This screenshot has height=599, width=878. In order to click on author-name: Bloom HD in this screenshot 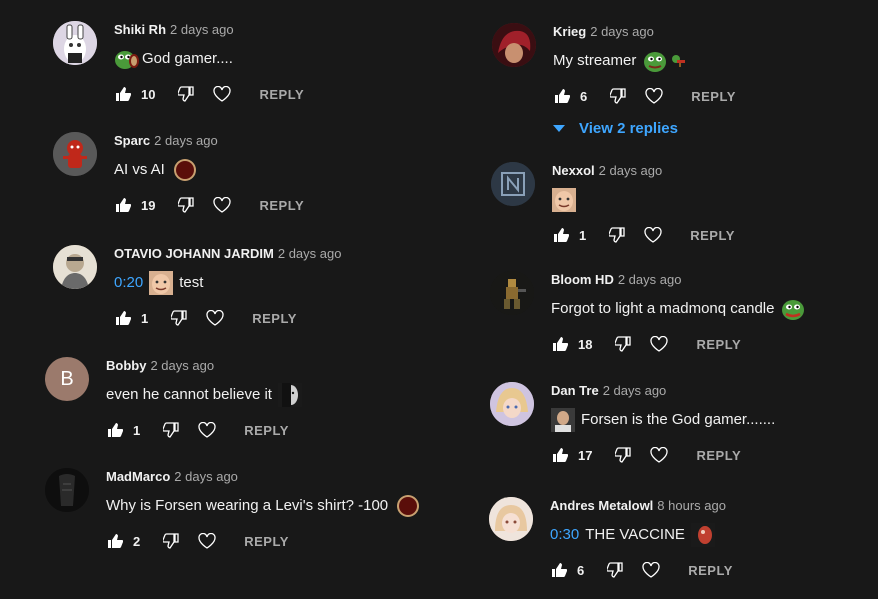, I will do `click(582, 279)`.